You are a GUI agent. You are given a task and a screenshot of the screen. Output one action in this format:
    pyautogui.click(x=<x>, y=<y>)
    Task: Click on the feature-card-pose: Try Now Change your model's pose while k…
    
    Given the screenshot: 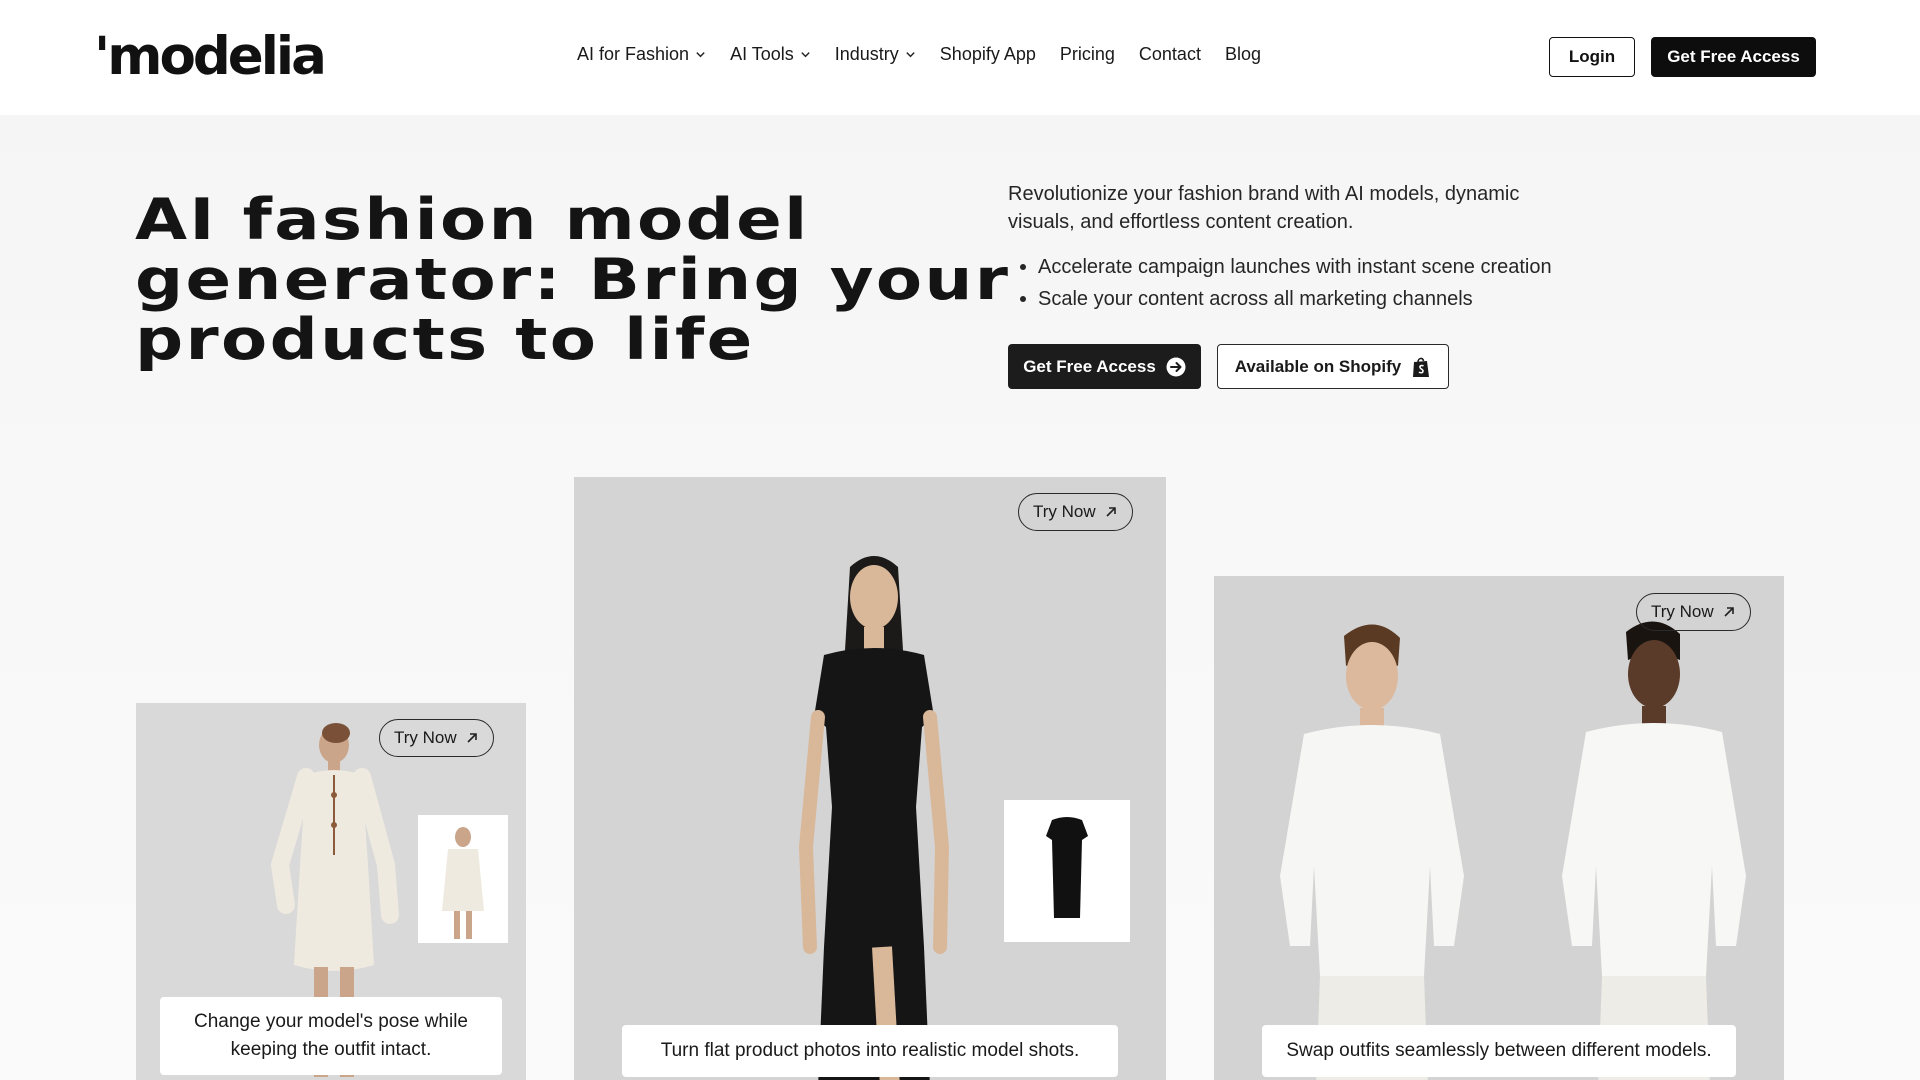 What is the action you would take?
    pyautogui.click(x=331, y=891)
    